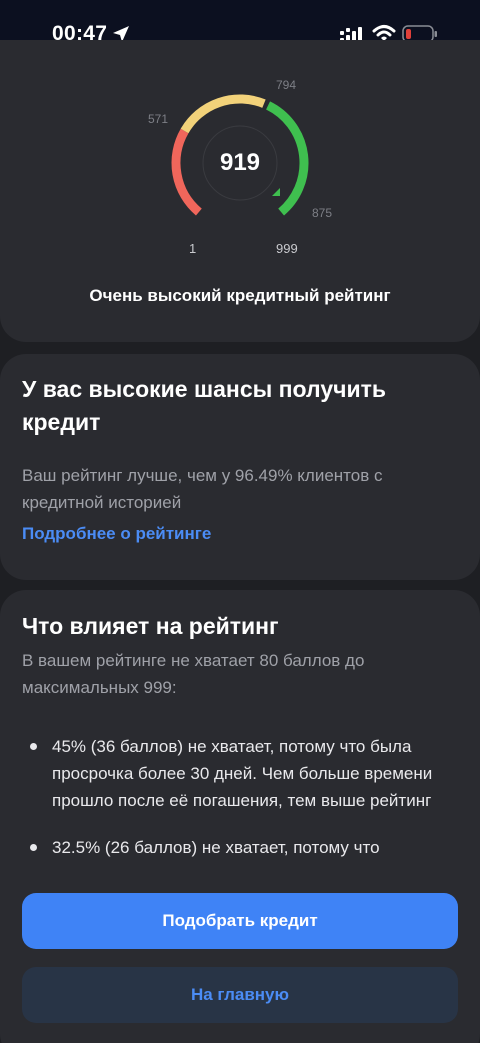 Image resolution: width=480 pixels, height=1043 pixels. Describe the element at coordinates (193, 248) in the screenshot. I see `scale-min-label: 1` at that location.